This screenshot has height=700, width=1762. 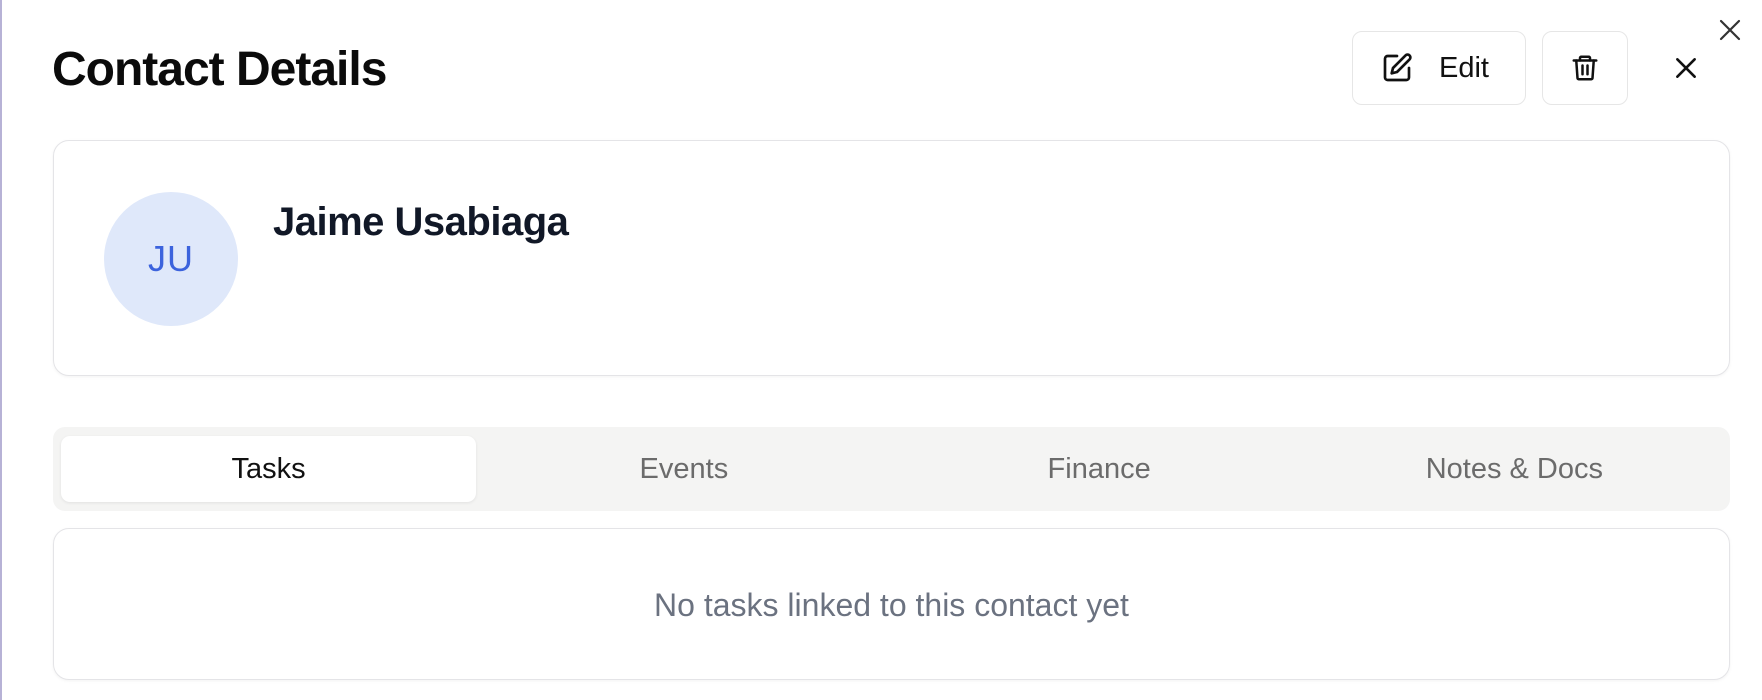 I want to click on page-title: Contact Details, so click(x=219, y=69).